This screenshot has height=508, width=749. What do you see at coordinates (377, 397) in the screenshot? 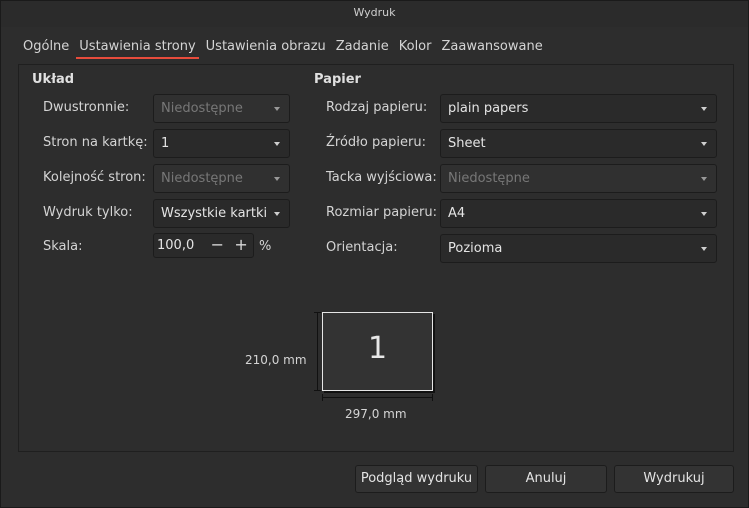
I see `preview-width-dimension` at bounding box center [377, 397].